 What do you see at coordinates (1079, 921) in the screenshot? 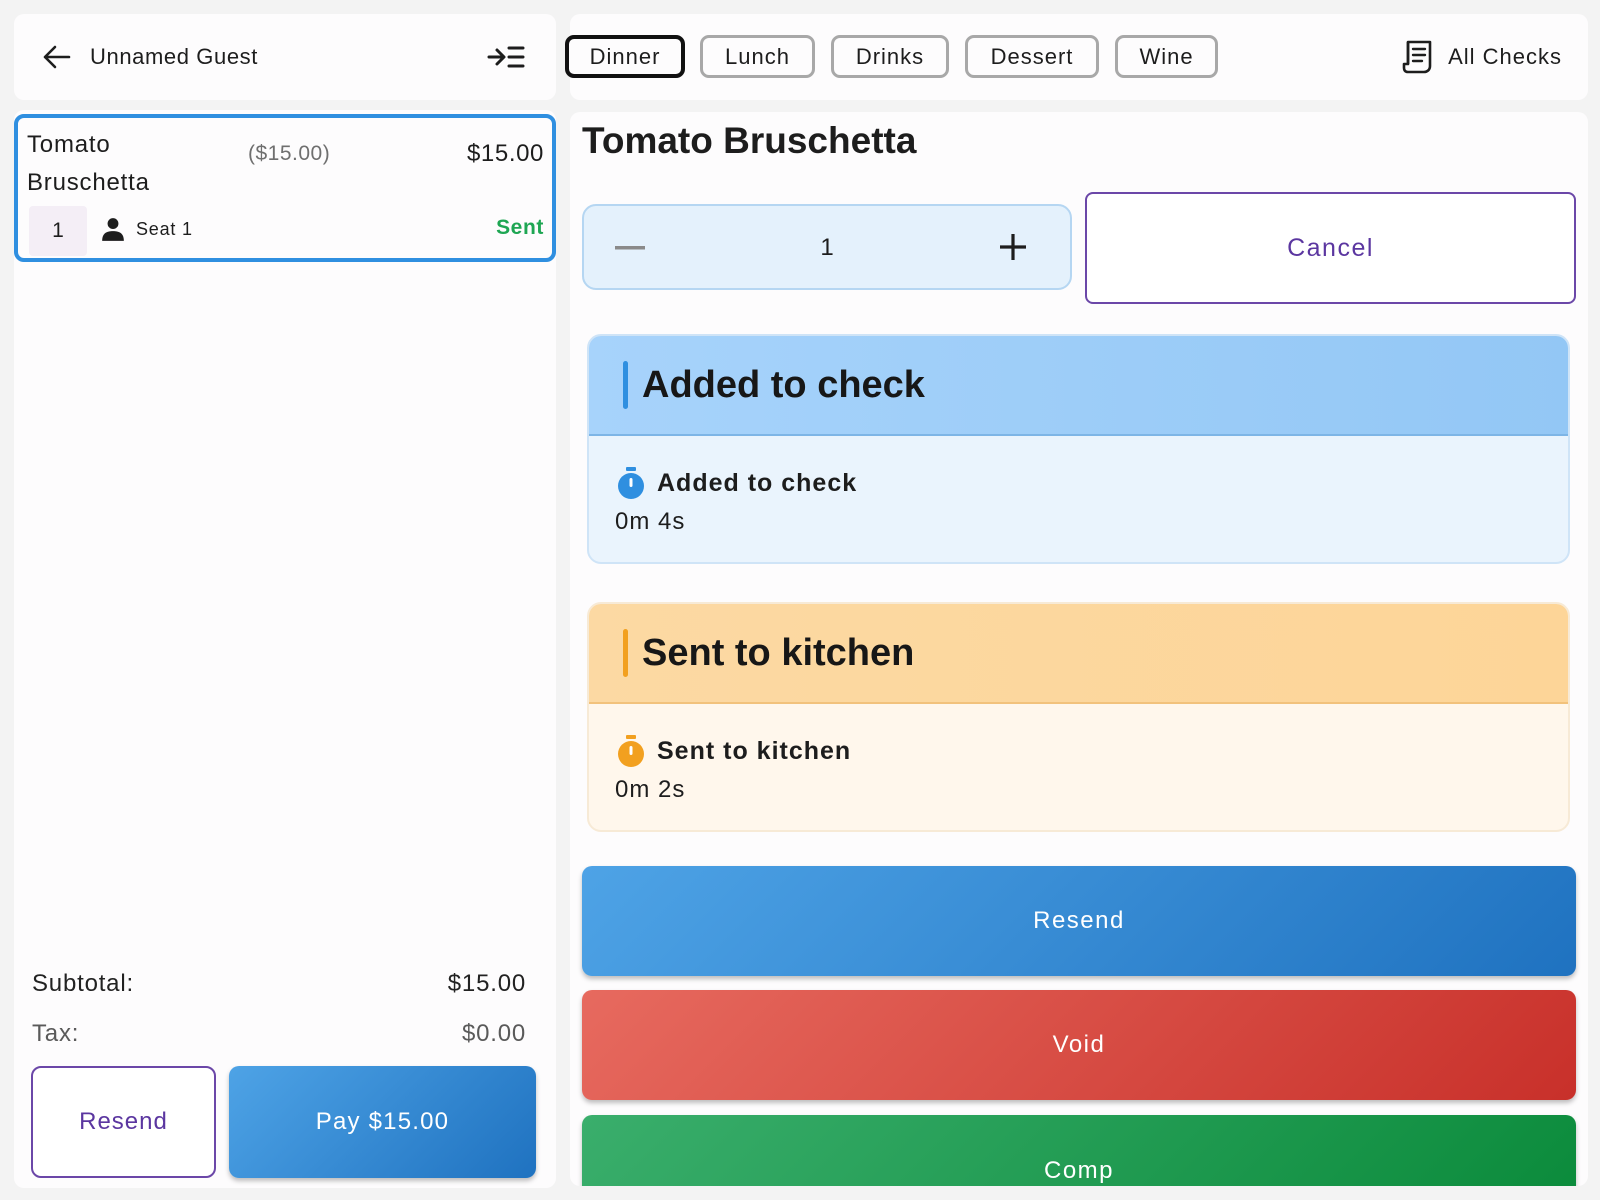
I see `resend-button: Resend` at bounding box center [1079, 921].